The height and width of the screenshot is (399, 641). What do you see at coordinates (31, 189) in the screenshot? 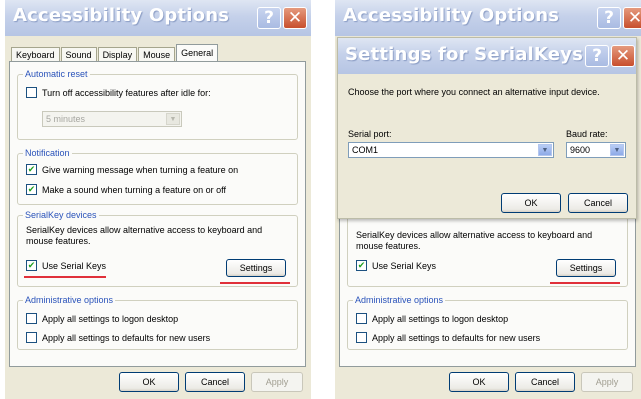
I see `sound-checkbox: ✔` at bounding box center [31, 189].